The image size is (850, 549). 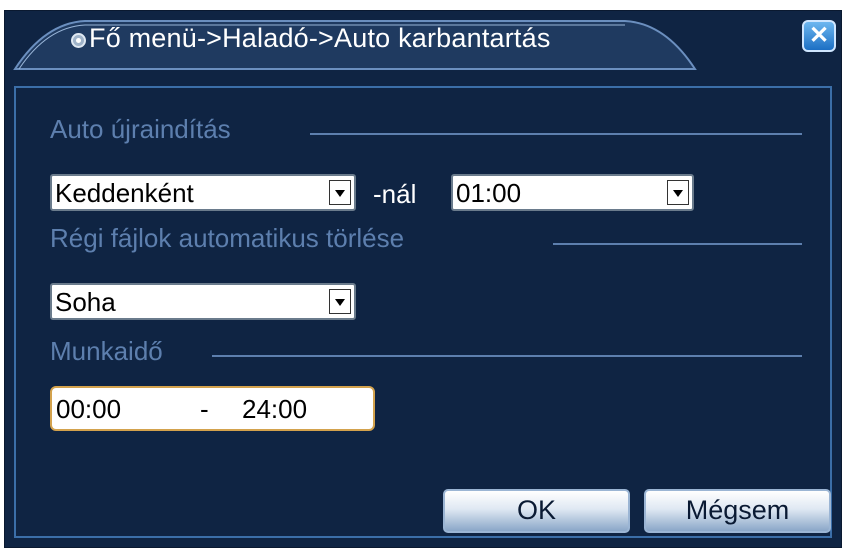 I want to click on menu-icon, so click(x=78, y=40).